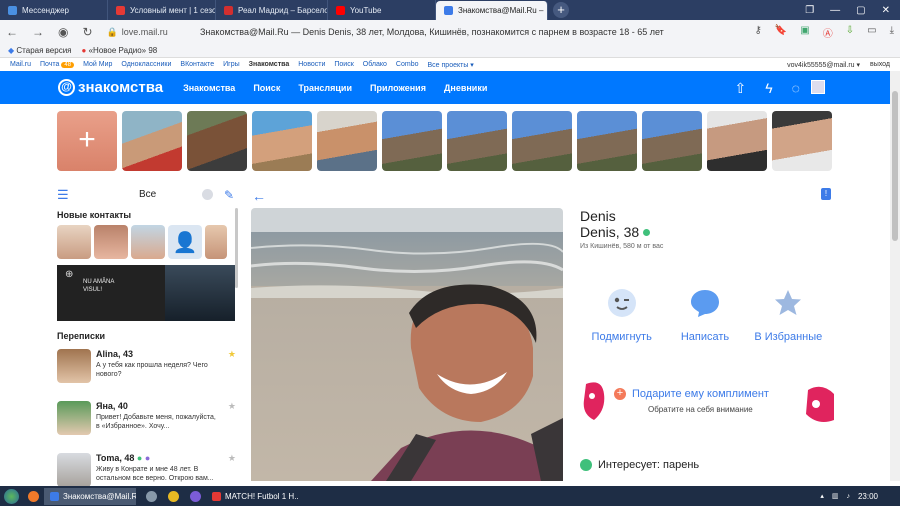 This screenshot has height=506, width=900. What do you see at coordinates (33, 496) in the screenshot?
I see `firefox-taskbar-icon` at bounding box center [33, 496].